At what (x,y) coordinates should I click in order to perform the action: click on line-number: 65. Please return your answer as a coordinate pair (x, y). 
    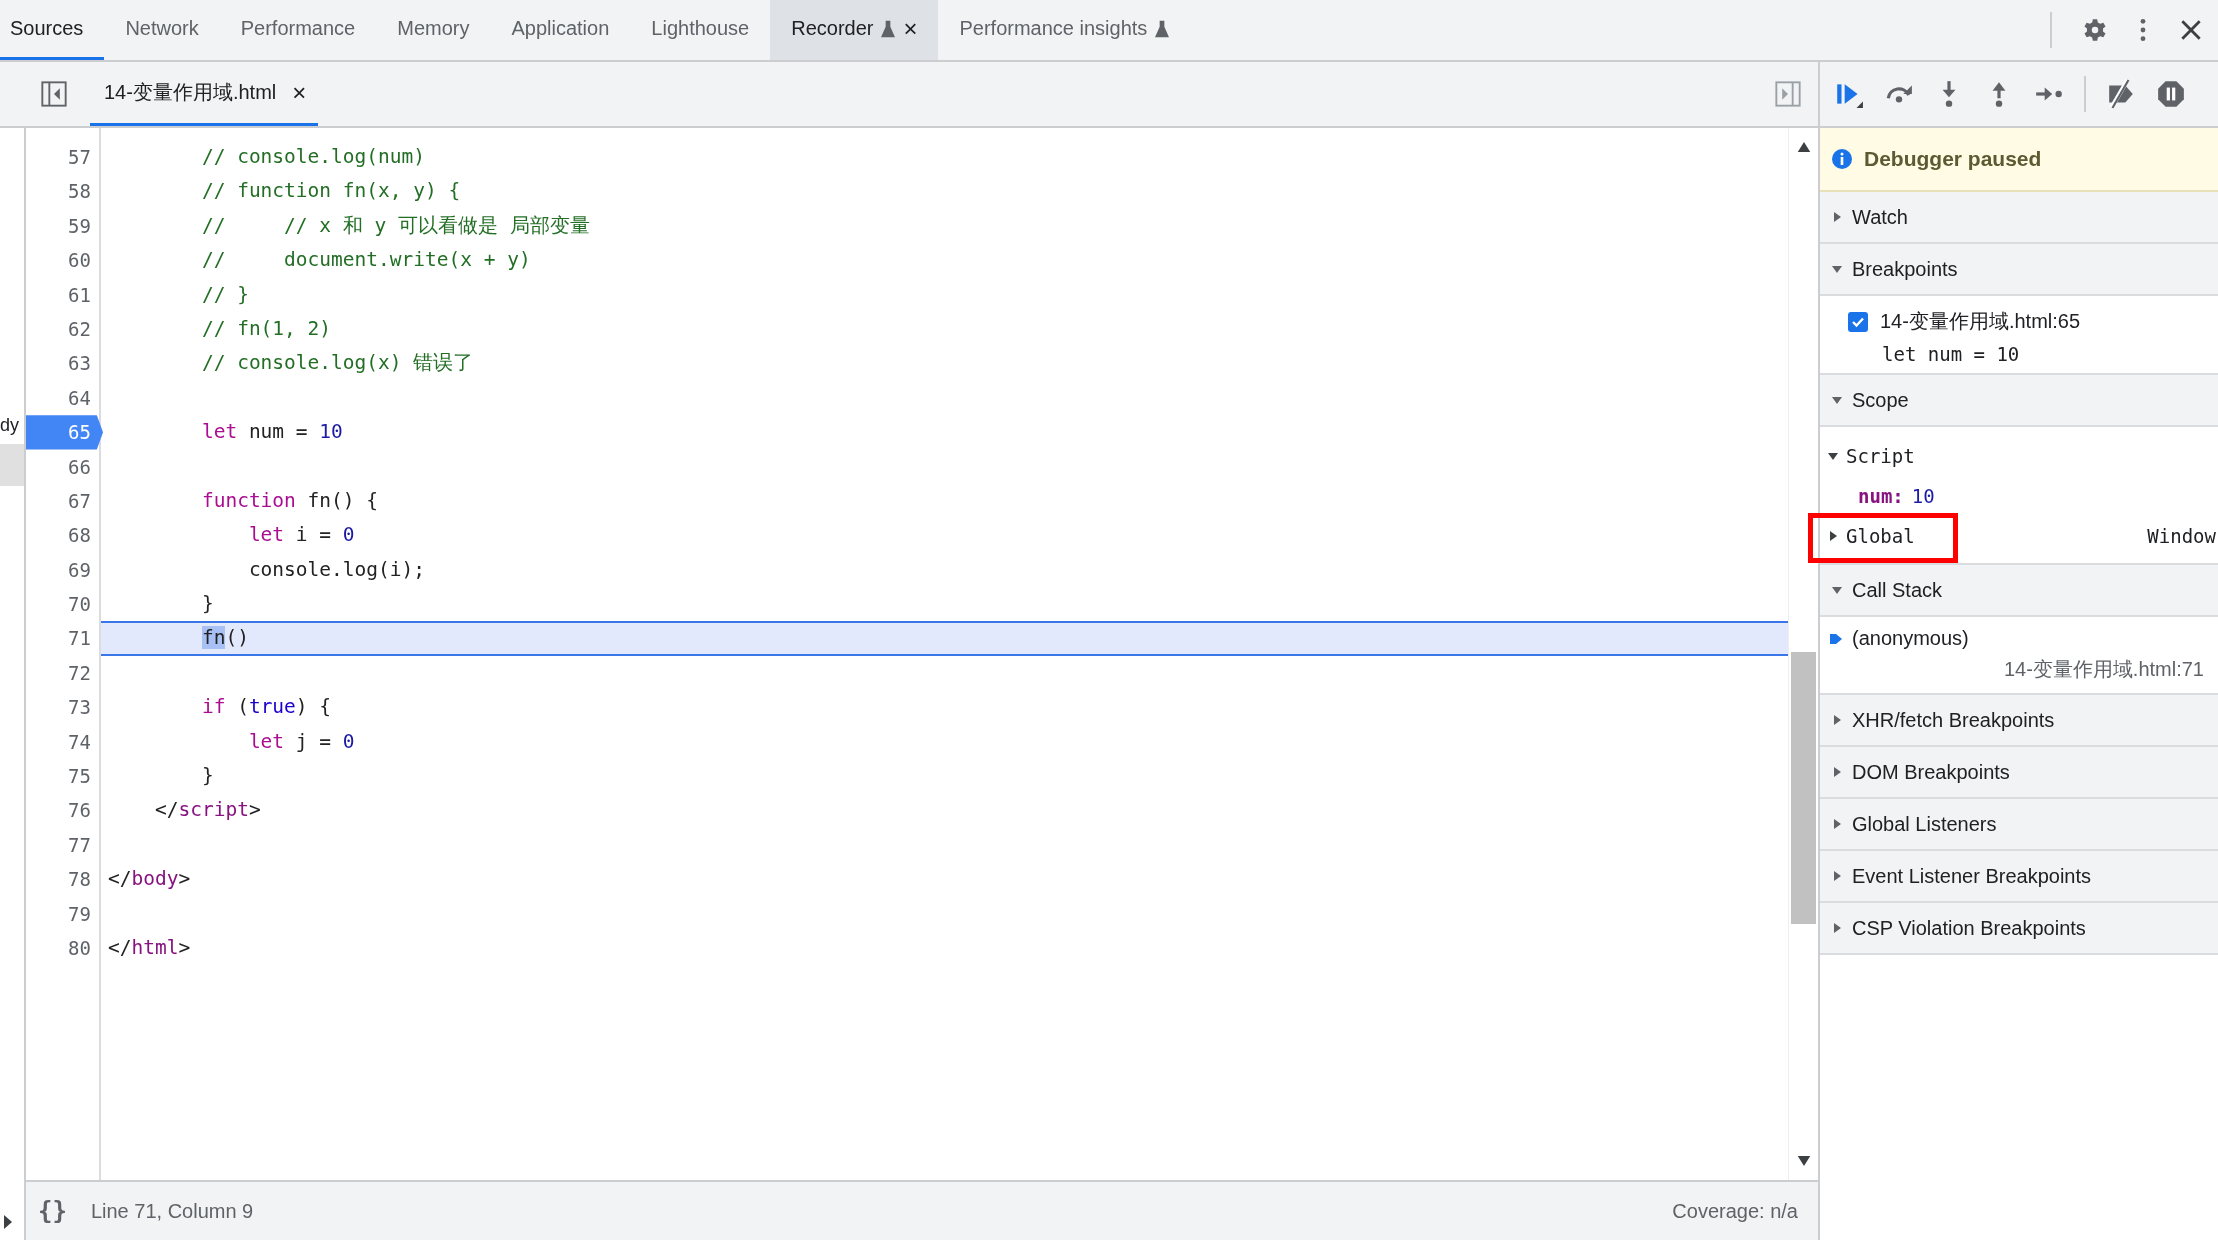
    Looking at the image, I should click on (64, 432).